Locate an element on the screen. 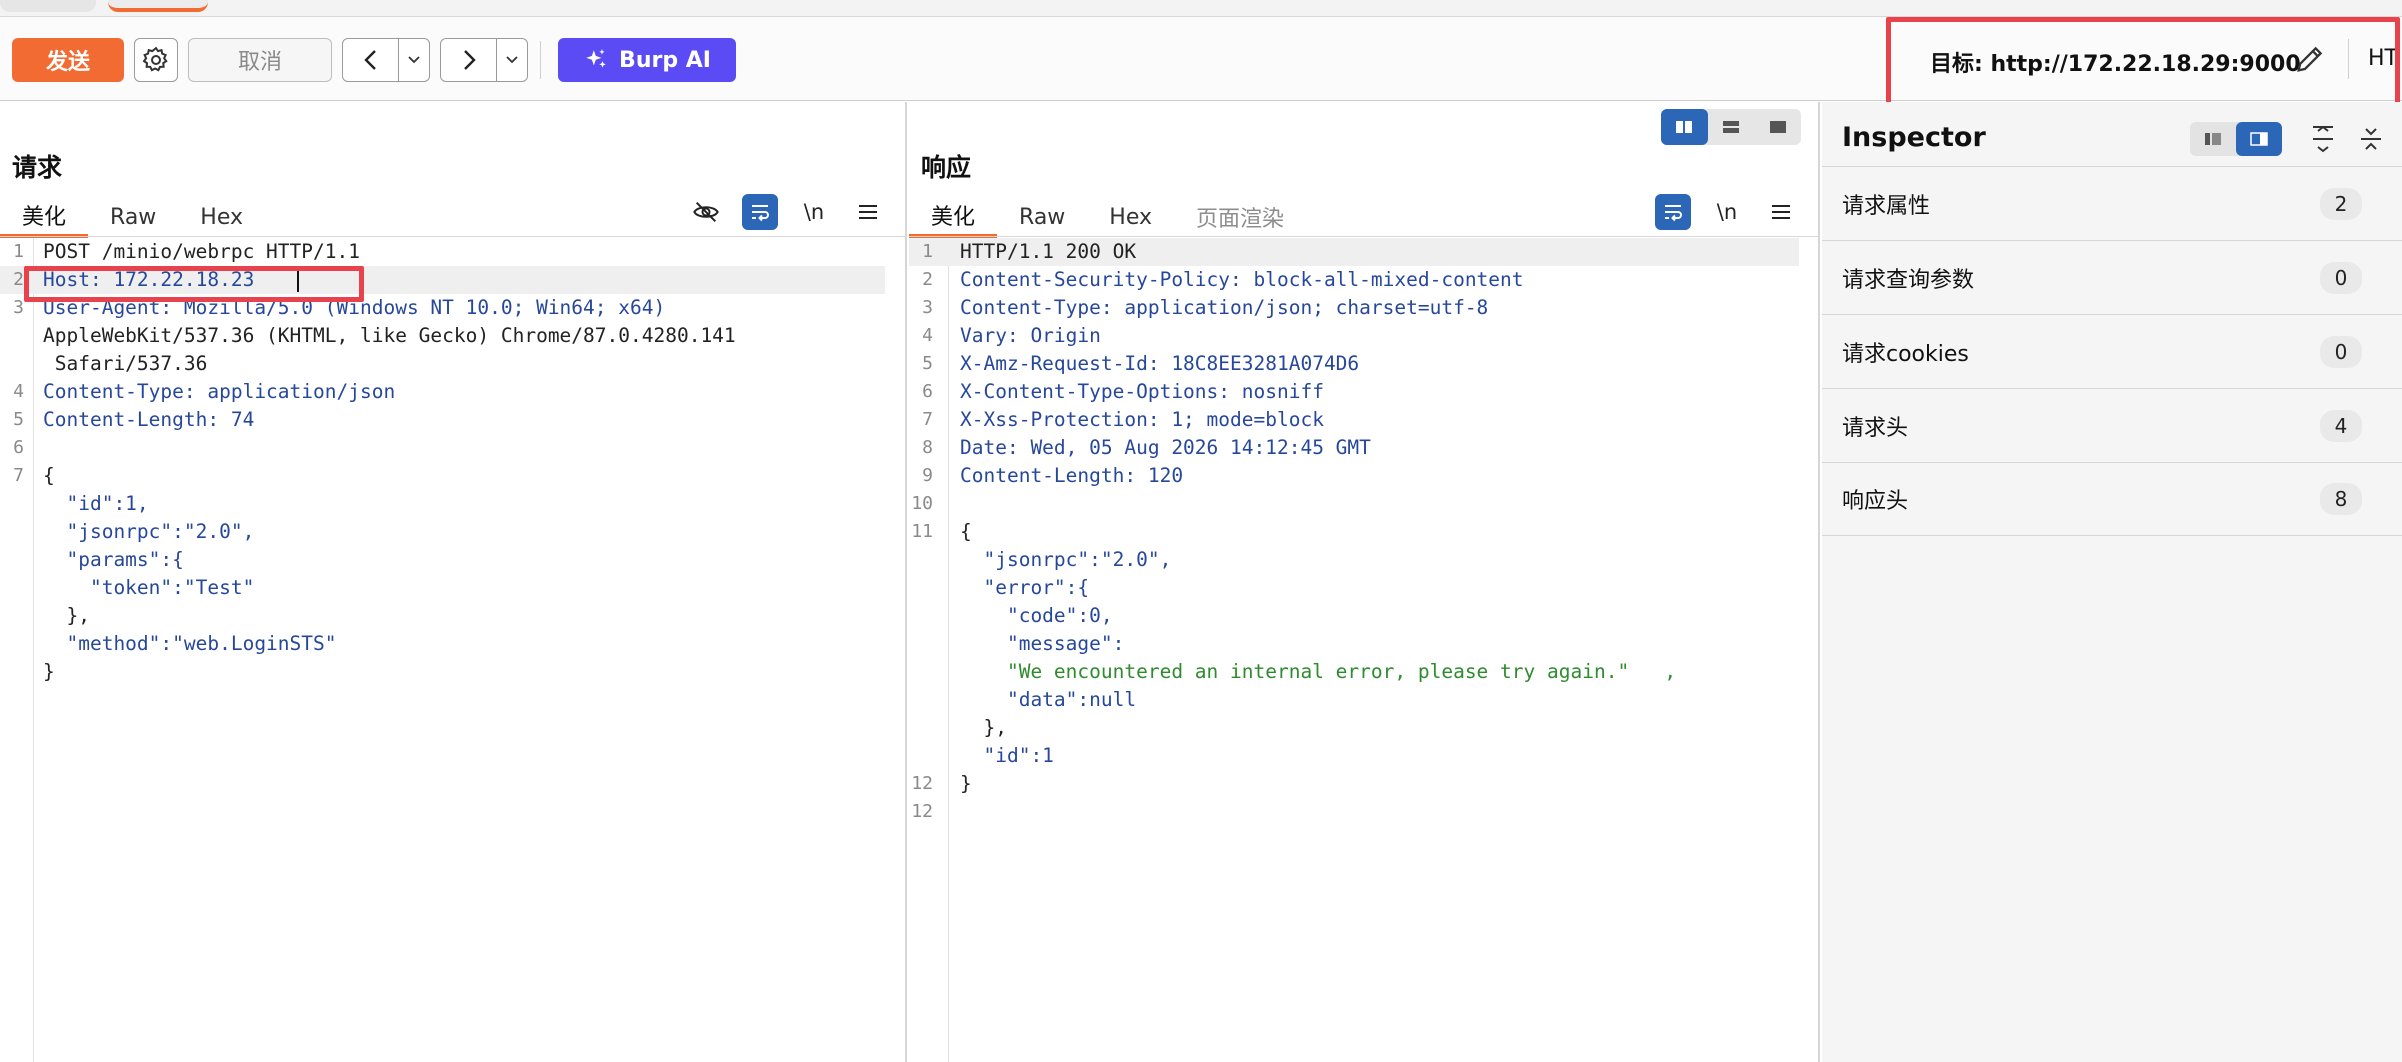 This screenshot has height=1062, width=2402. request-editor-tools: \n is located at coordinates (787, 212).